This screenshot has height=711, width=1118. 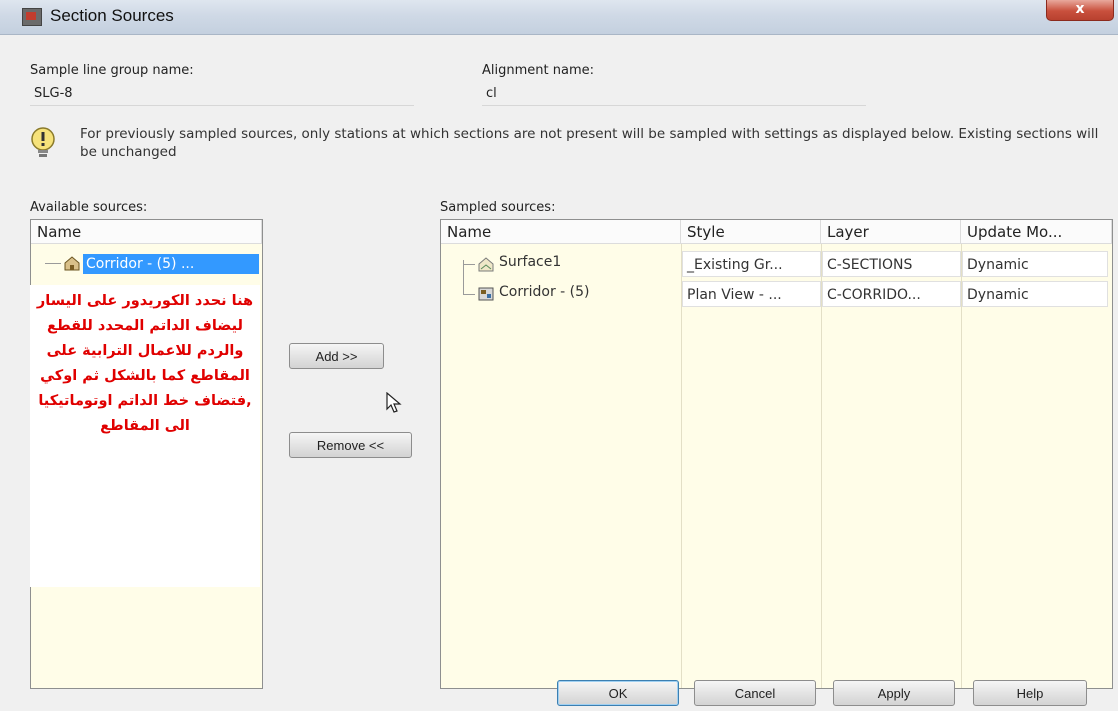 I want to click on app-icon, so click(x=32, y=17).